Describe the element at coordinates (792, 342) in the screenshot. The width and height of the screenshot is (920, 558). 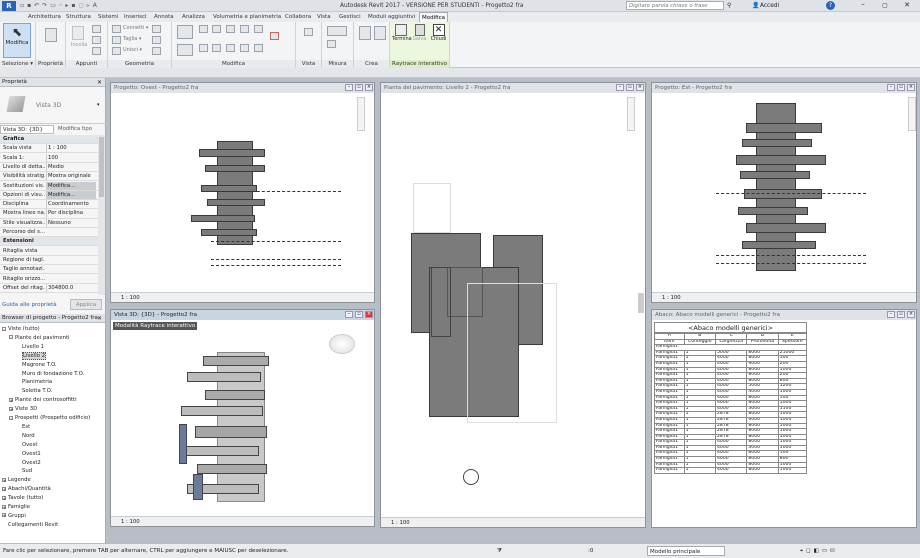
I see `schedule-cell: Spessore` at that location.